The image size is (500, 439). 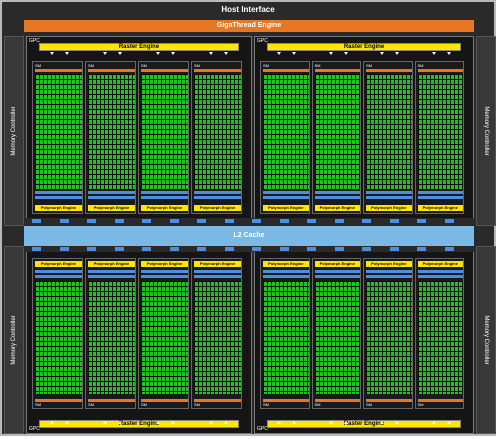 I want to click on raster-engine: Raster Engine, so click(x=139, y=47).